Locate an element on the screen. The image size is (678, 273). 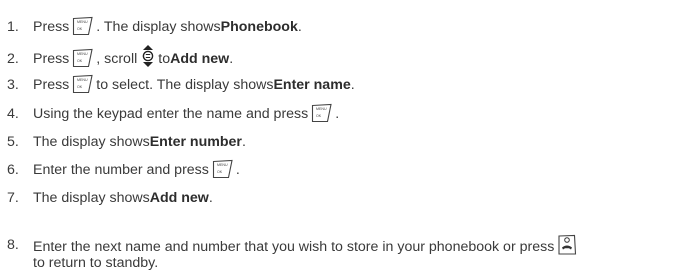
step-text: Enter the number and press MENU OK . is located at coordinates (136, 169).